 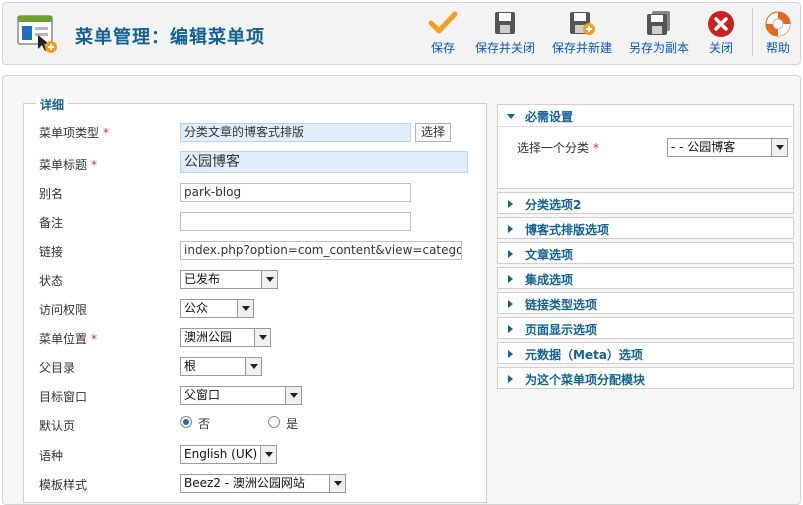 I want to click on note-input, so click(x=295, y=221).